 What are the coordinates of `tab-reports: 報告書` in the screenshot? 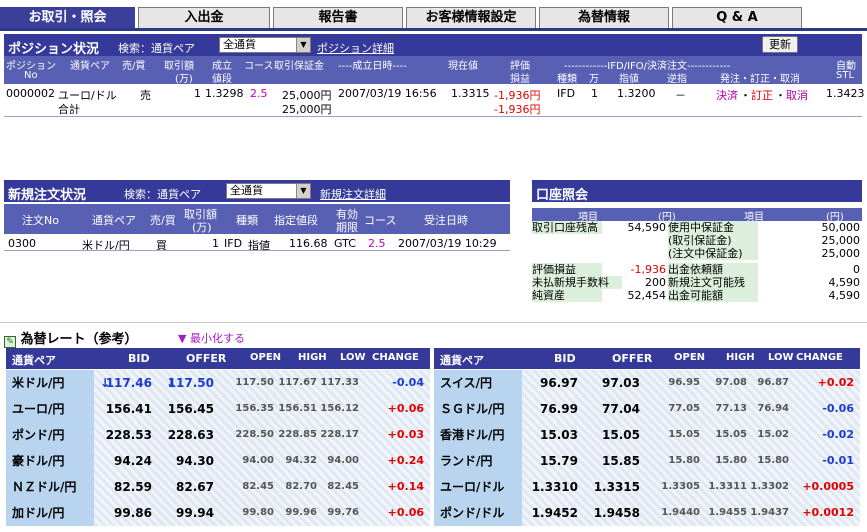 It's located at (338, 17).